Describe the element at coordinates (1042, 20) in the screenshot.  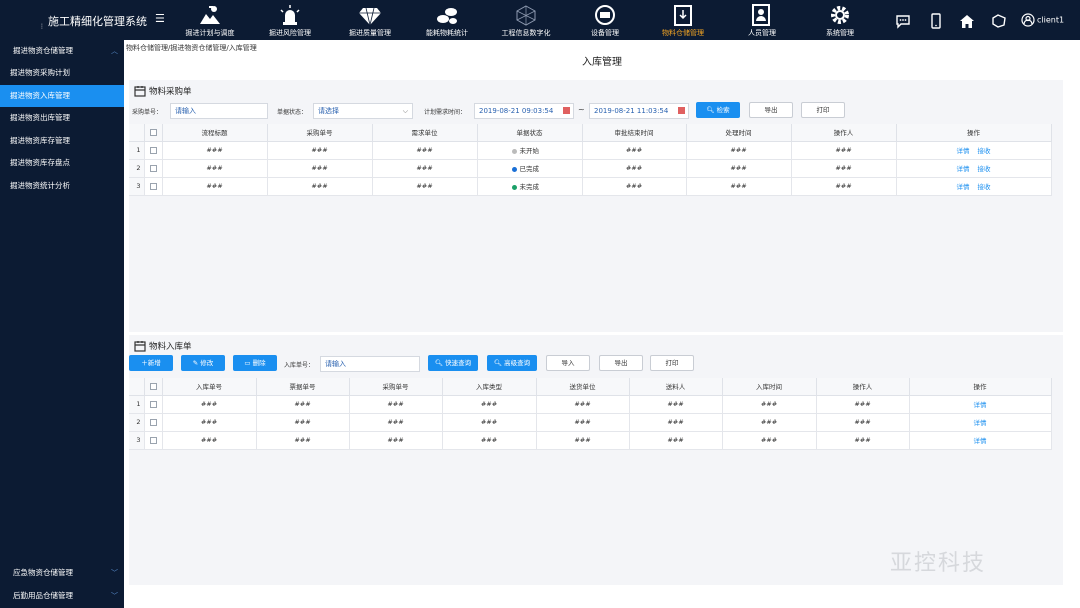
I see `user-menu: client1` at that location.